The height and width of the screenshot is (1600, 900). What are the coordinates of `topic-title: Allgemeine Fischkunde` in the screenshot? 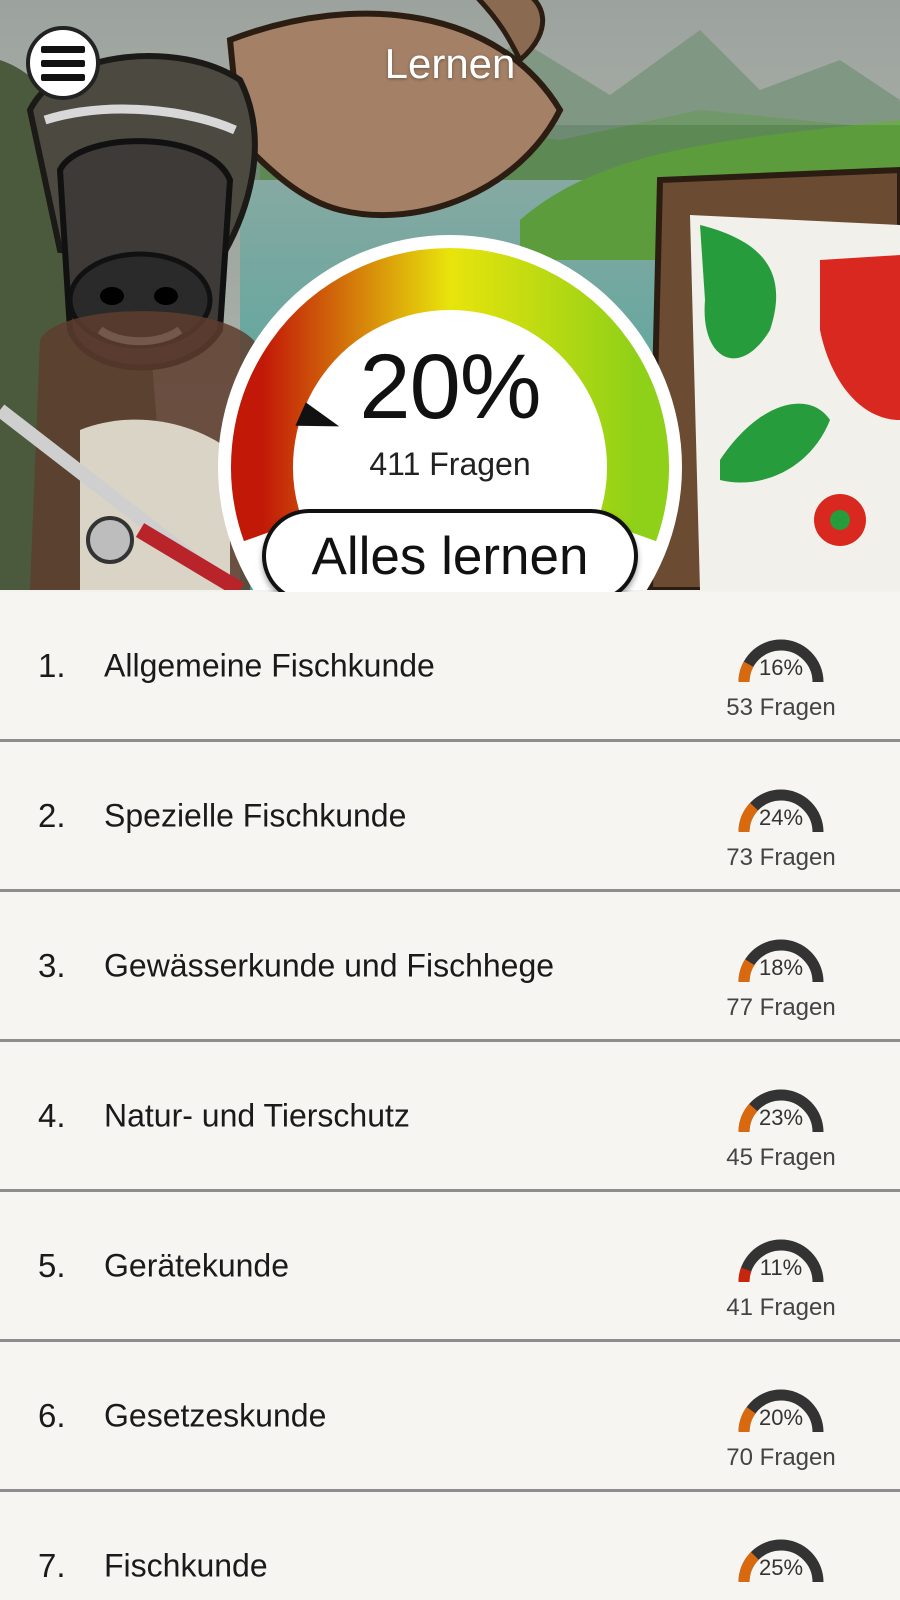 It's located at (269, 665).